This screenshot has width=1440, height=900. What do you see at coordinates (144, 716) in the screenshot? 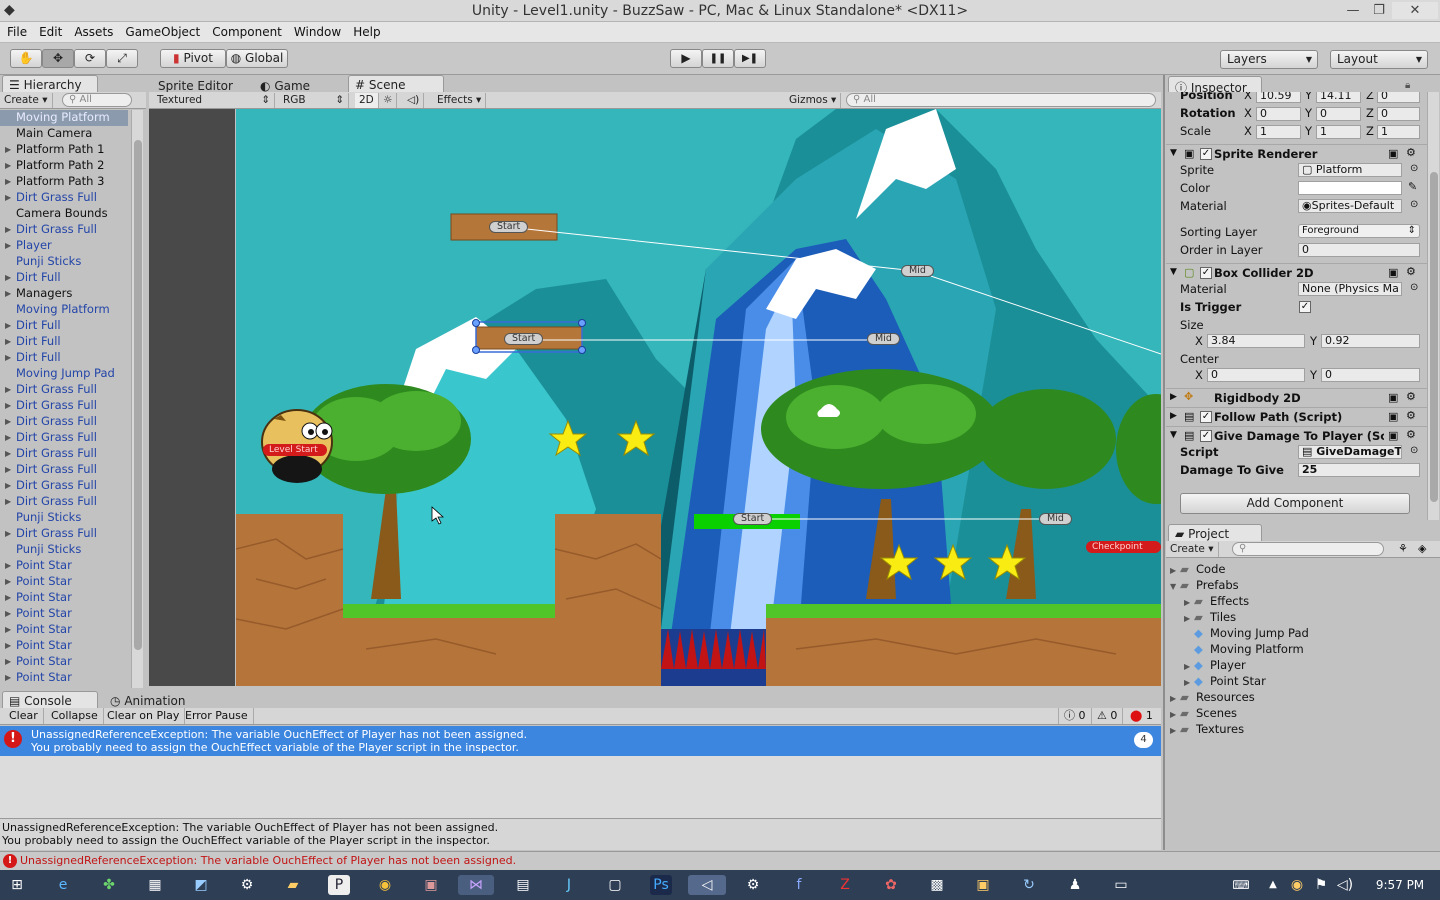
I see `clear-on-play-button: Clear on Play` at bounding box center [144, 716].